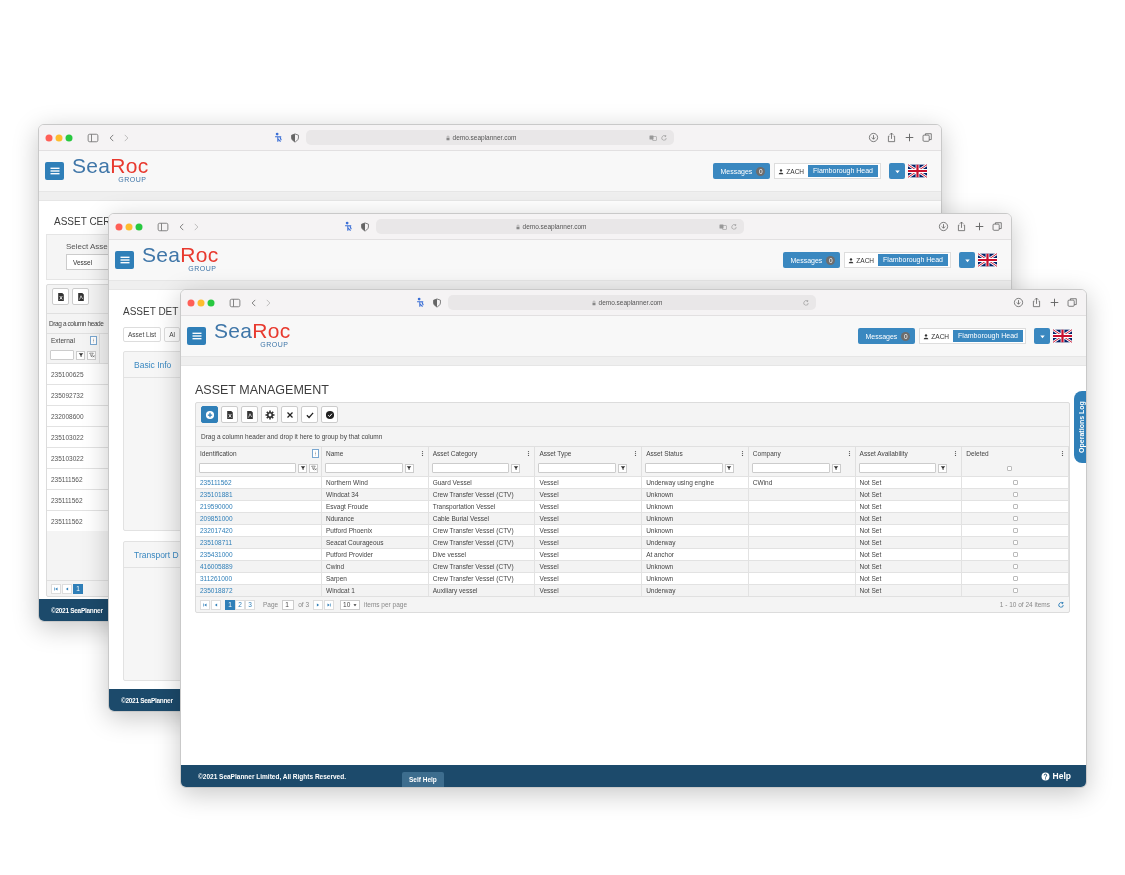 This screenshot has height=875, width=1125. Describe the element at coordinates (318, 604) in the screenshot. I see `next-page-button` at that location.